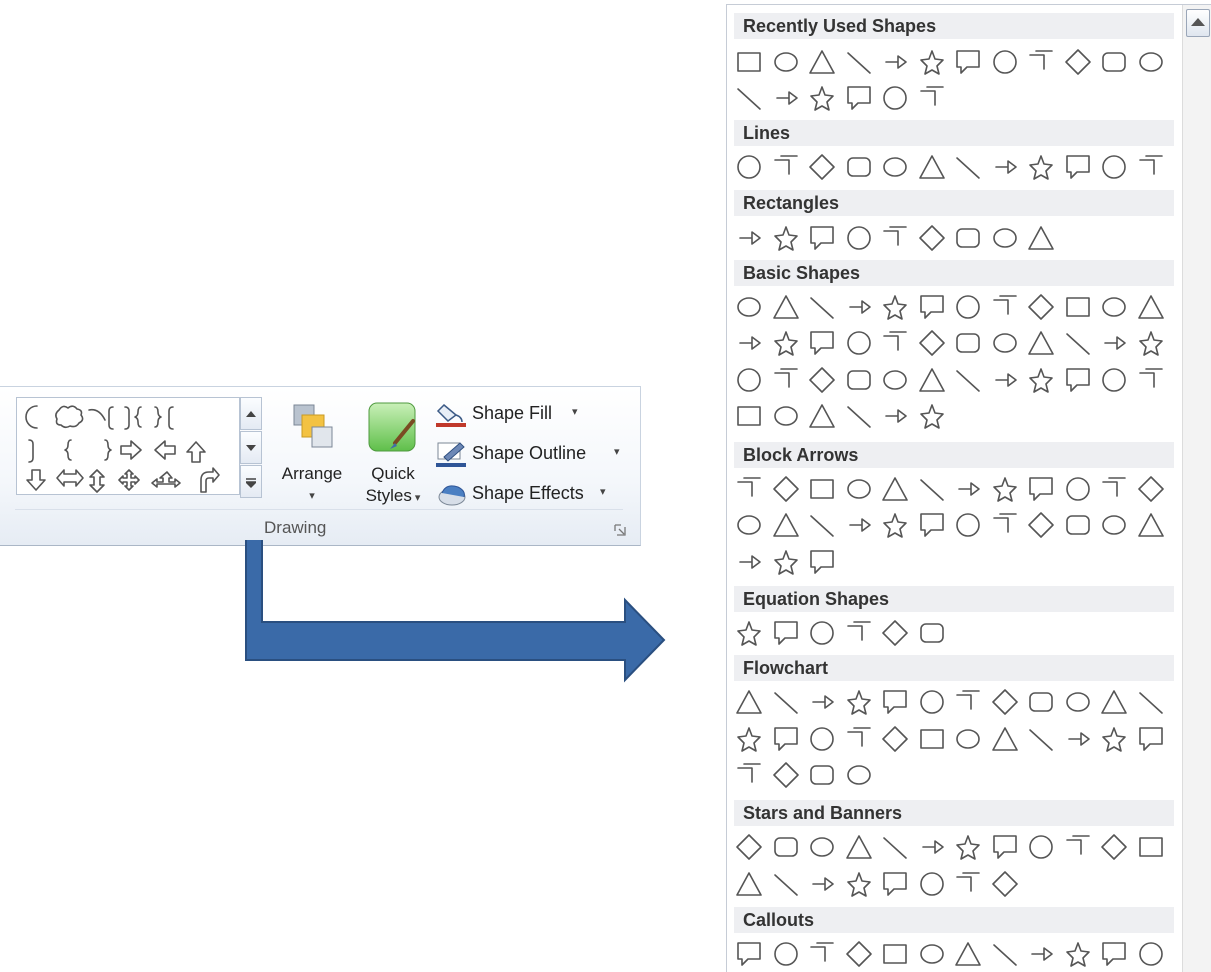 This screenshot has width=1211, height=972. What do you see at coordinates (128, 446) in the screenshot?
I see `shapes-gallery` at bounding box center [128, 446].